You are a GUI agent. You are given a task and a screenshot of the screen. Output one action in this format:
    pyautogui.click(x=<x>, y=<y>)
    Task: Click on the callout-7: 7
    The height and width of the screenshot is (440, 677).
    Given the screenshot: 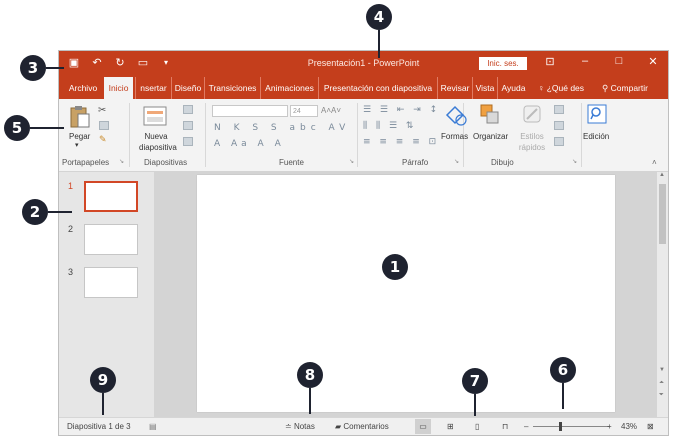 What is the action you would take?
    pyautogui.click(x=475, y=381)
    